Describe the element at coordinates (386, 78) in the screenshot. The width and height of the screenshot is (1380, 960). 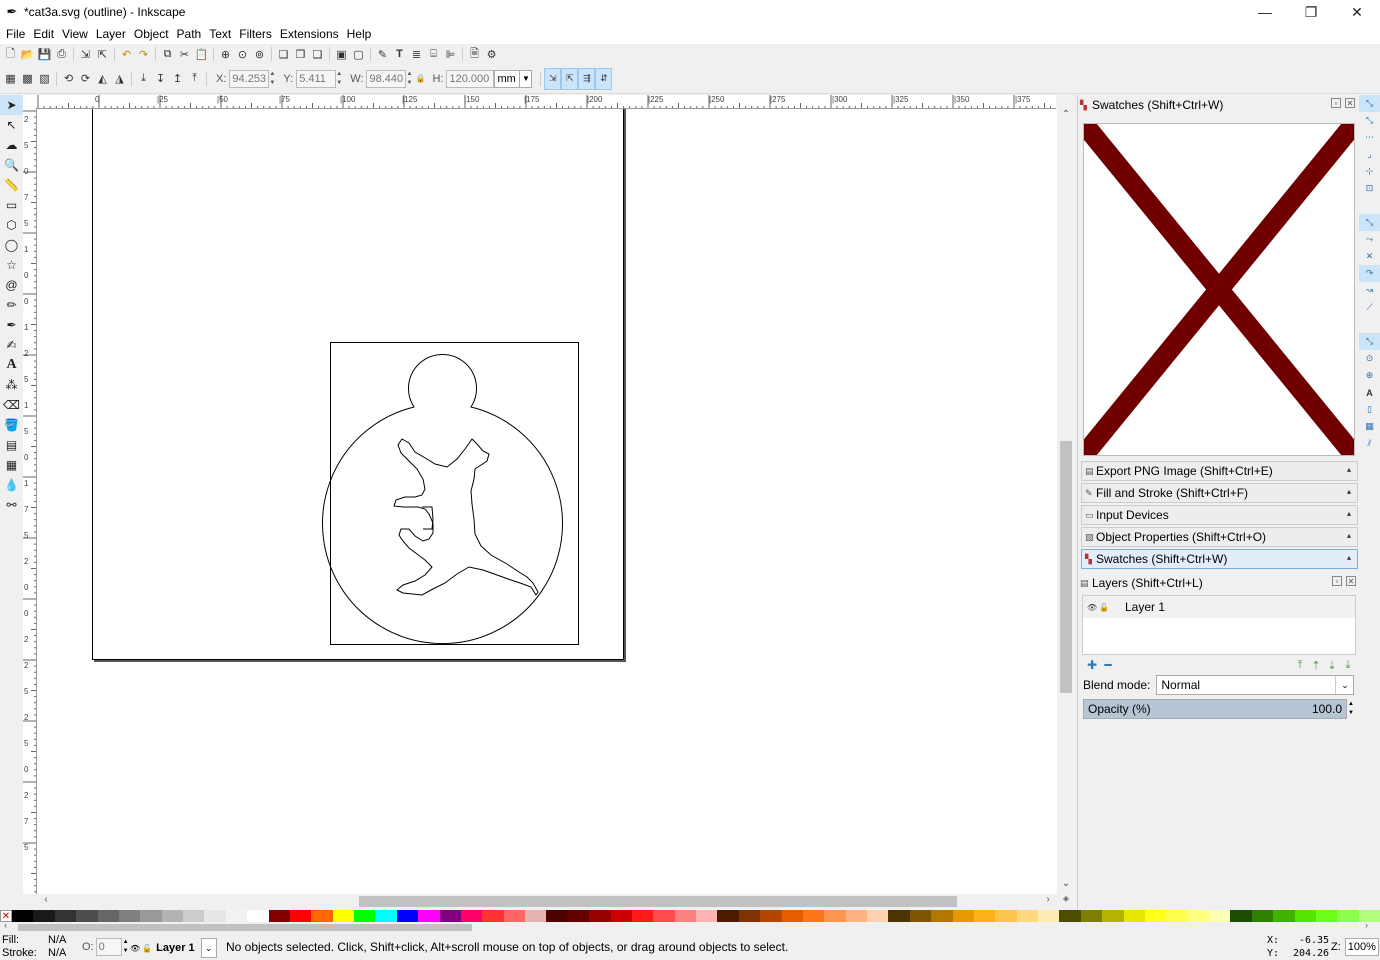
I see `w-input` at that location.